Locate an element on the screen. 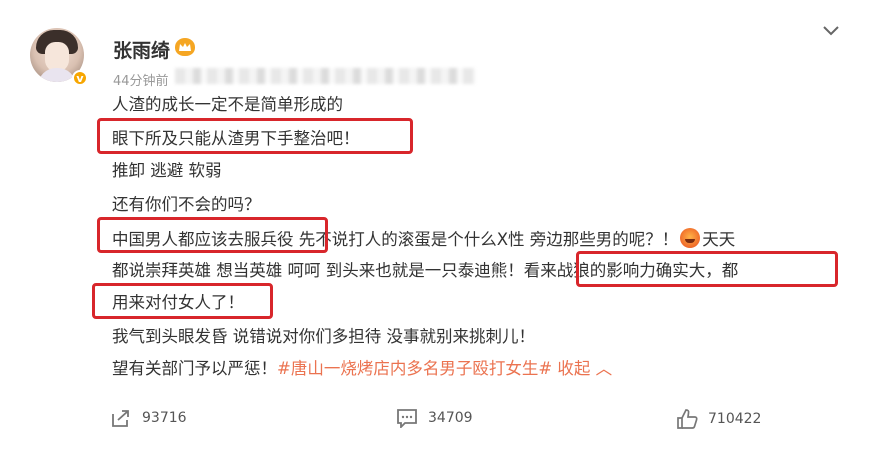  post-line: 人渣的成长一定不是简单形成的 is located at coordinates (227, 104).